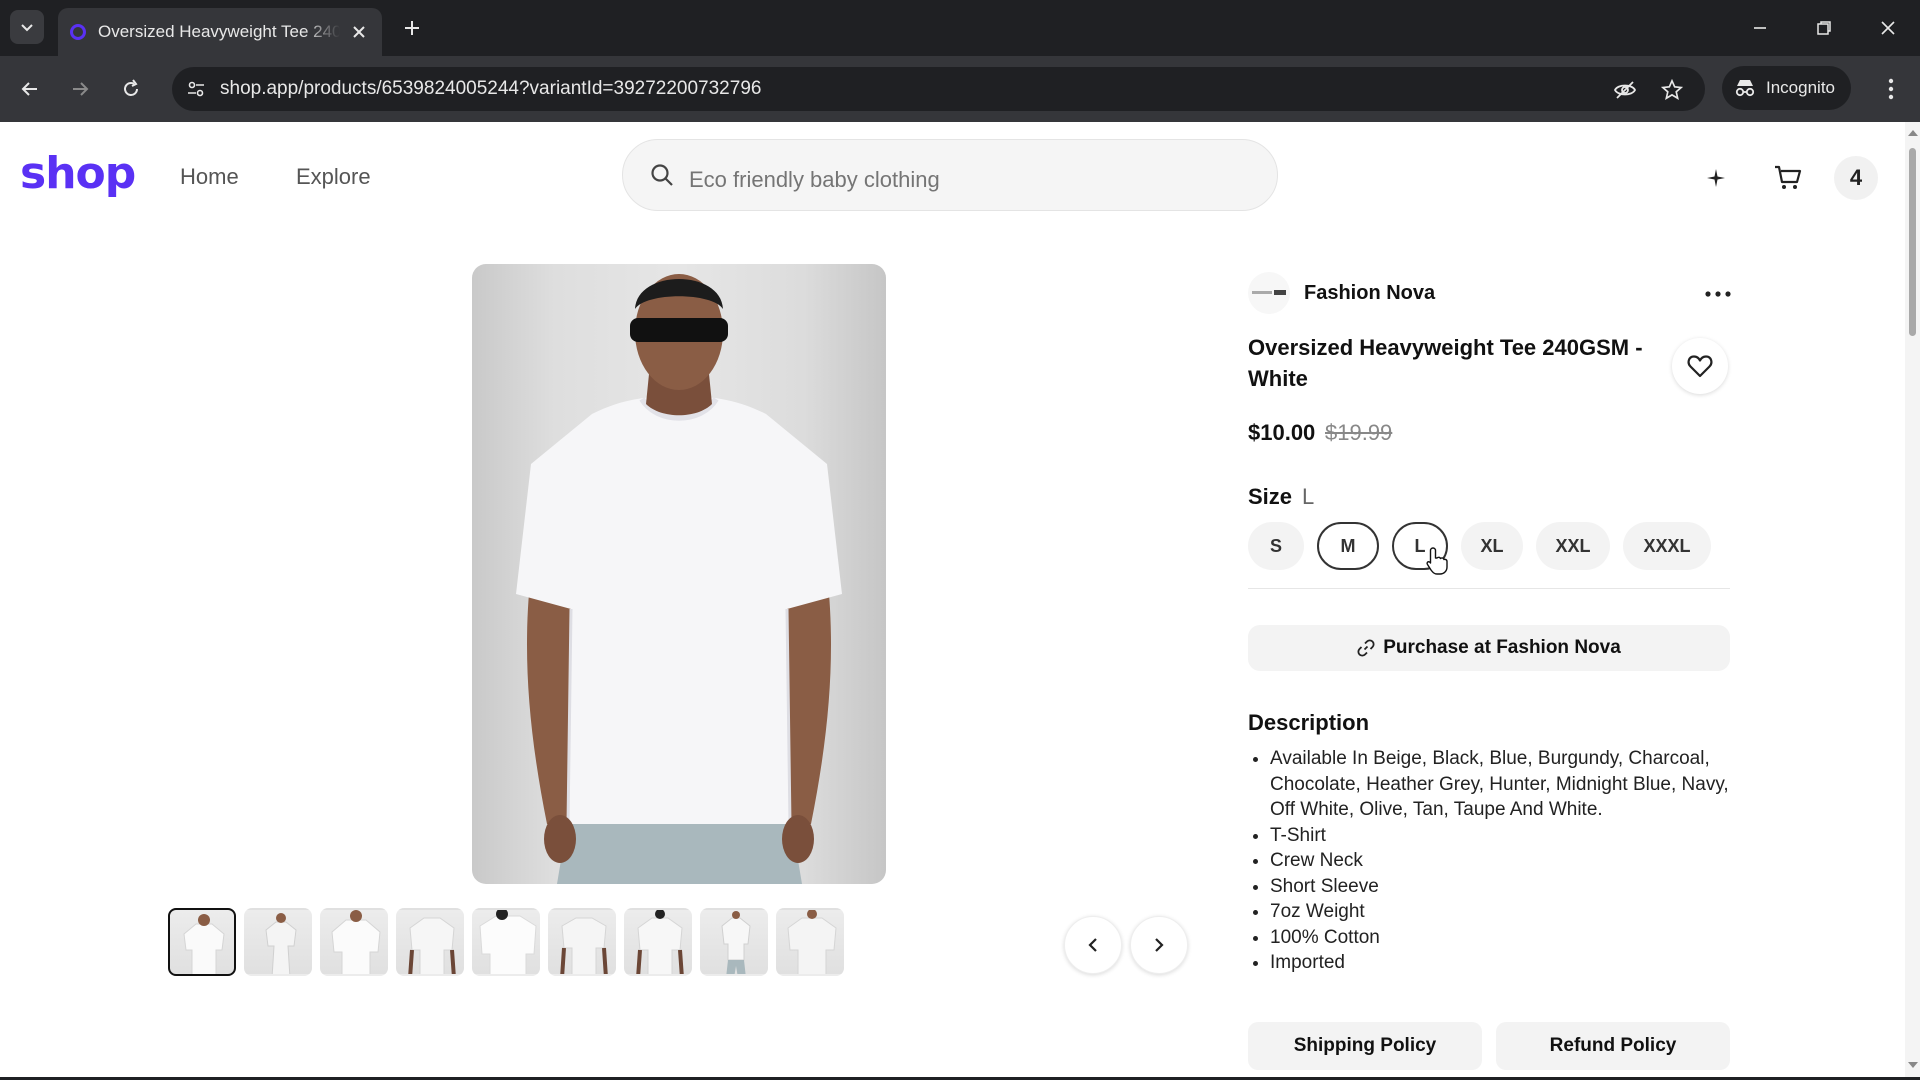 This screenshot has height=1080, width=1920. Describe the element at coordinates (333, 177) in the screenshot. I see `nav-explore-link: Explore` at that location.